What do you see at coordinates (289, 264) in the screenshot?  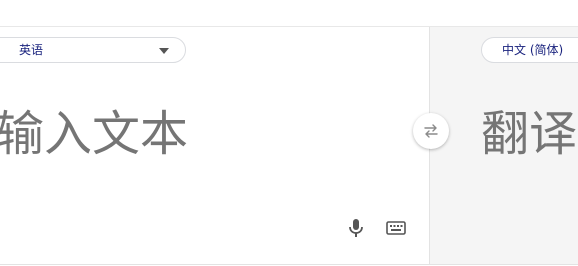 I see `bottom-divider` at bounding box center [289, 264].